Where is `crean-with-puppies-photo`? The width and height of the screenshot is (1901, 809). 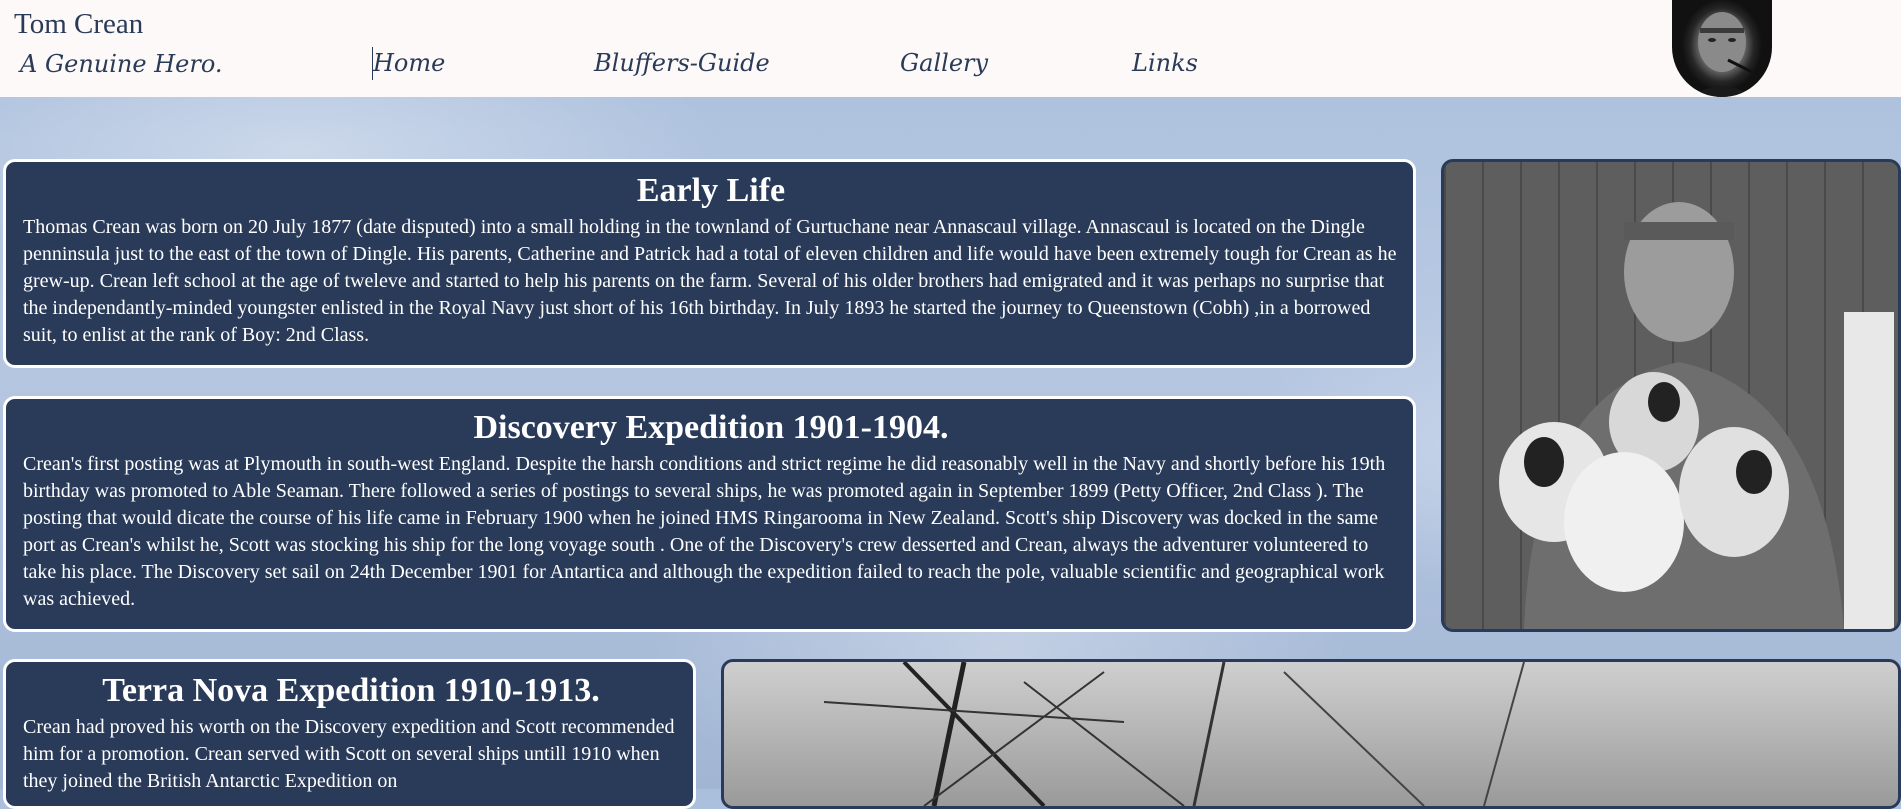
crean-with-puppies-photo is located at coordinates (1671, 395).